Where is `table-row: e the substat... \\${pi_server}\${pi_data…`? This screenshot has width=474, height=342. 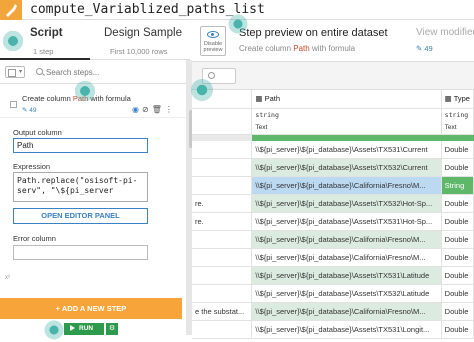
table-row: e the substat... \\${pi_server}\${pi_data… is located at coordinates (333, 311).